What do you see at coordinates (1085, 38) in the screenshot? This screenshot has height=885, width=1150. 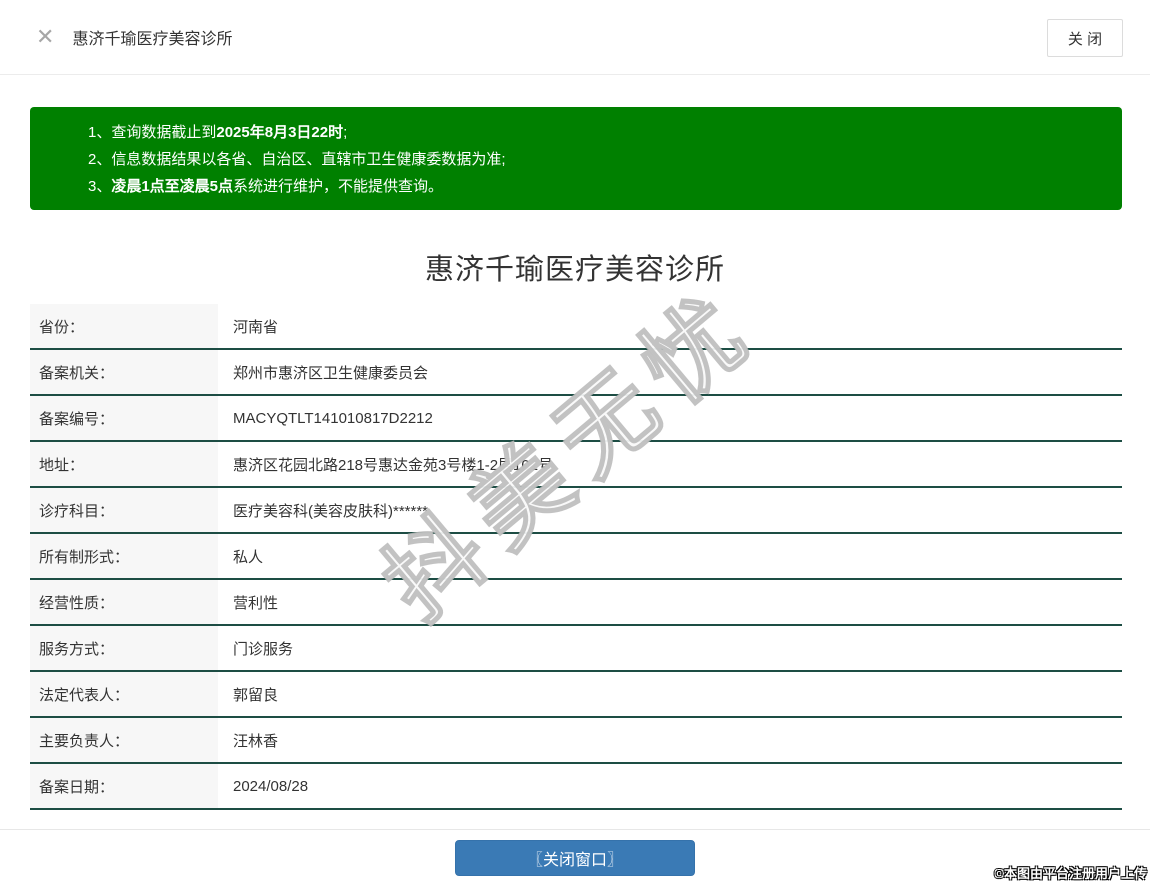 I see `close-button: 关 闭` at bounding box center [1085, 38].